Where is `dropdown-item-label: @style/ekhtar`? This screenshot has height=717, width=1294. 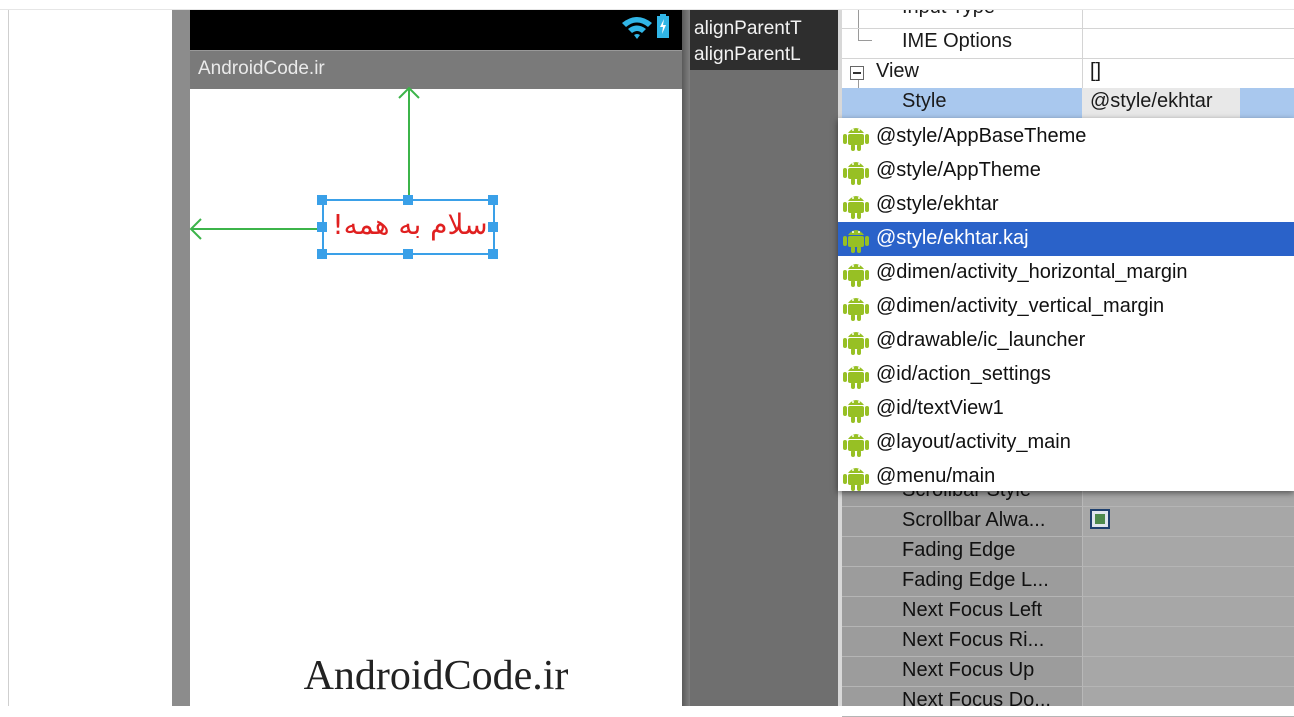
dropdown-item-label: @style/ekhtar is located at coordinates (937, 204).